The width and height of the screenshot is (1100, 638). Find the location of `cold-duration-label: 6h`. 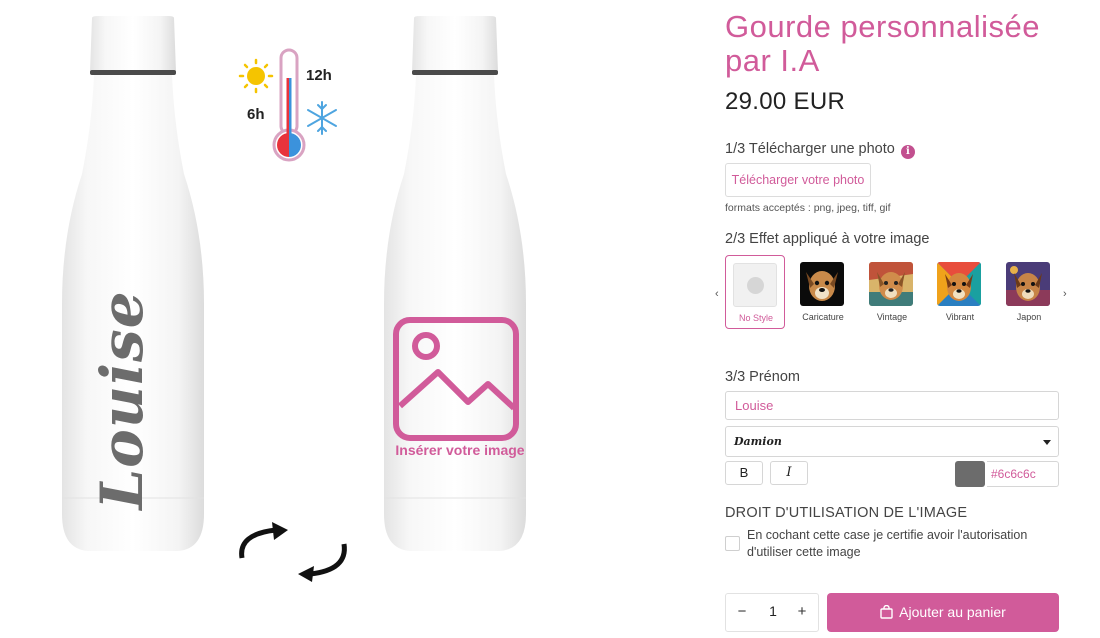

cold-duration-label: 6h is located at coordinates (256, 114).